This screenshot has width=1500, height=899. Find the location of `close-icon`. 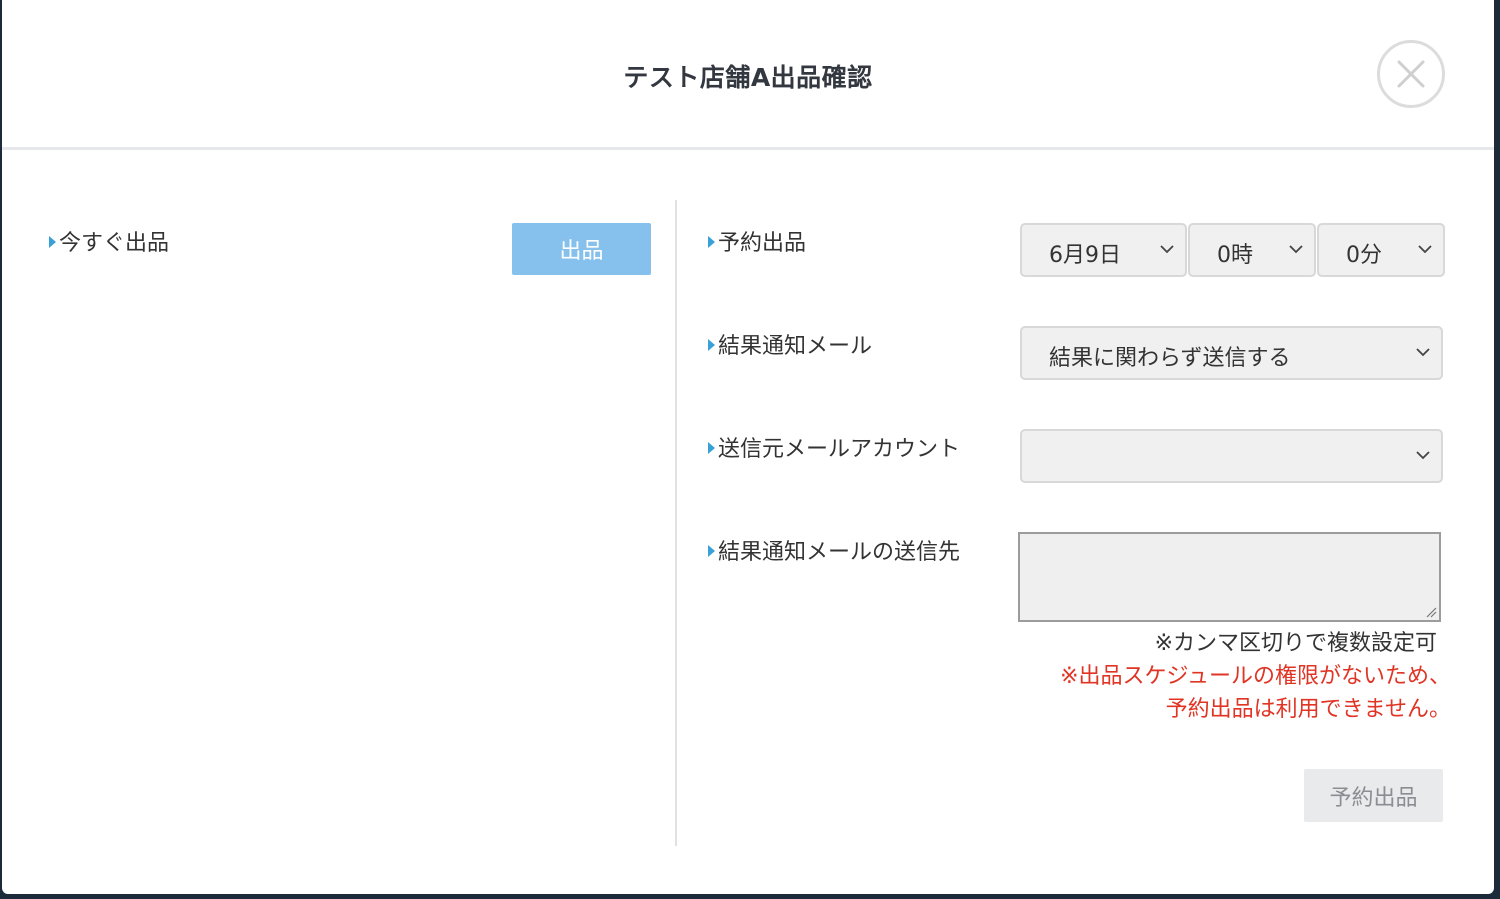

close-icon is located at coordinates (1411, 74).